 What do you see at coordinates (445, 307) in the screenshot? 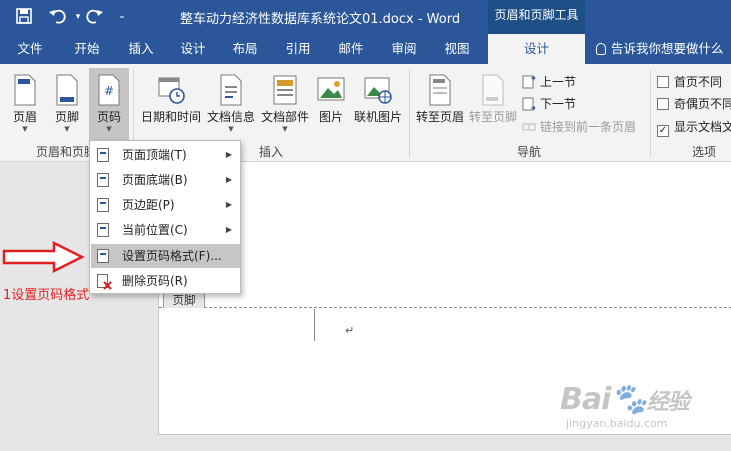
I see `footer-boundary` at bounding box center [445, 307].